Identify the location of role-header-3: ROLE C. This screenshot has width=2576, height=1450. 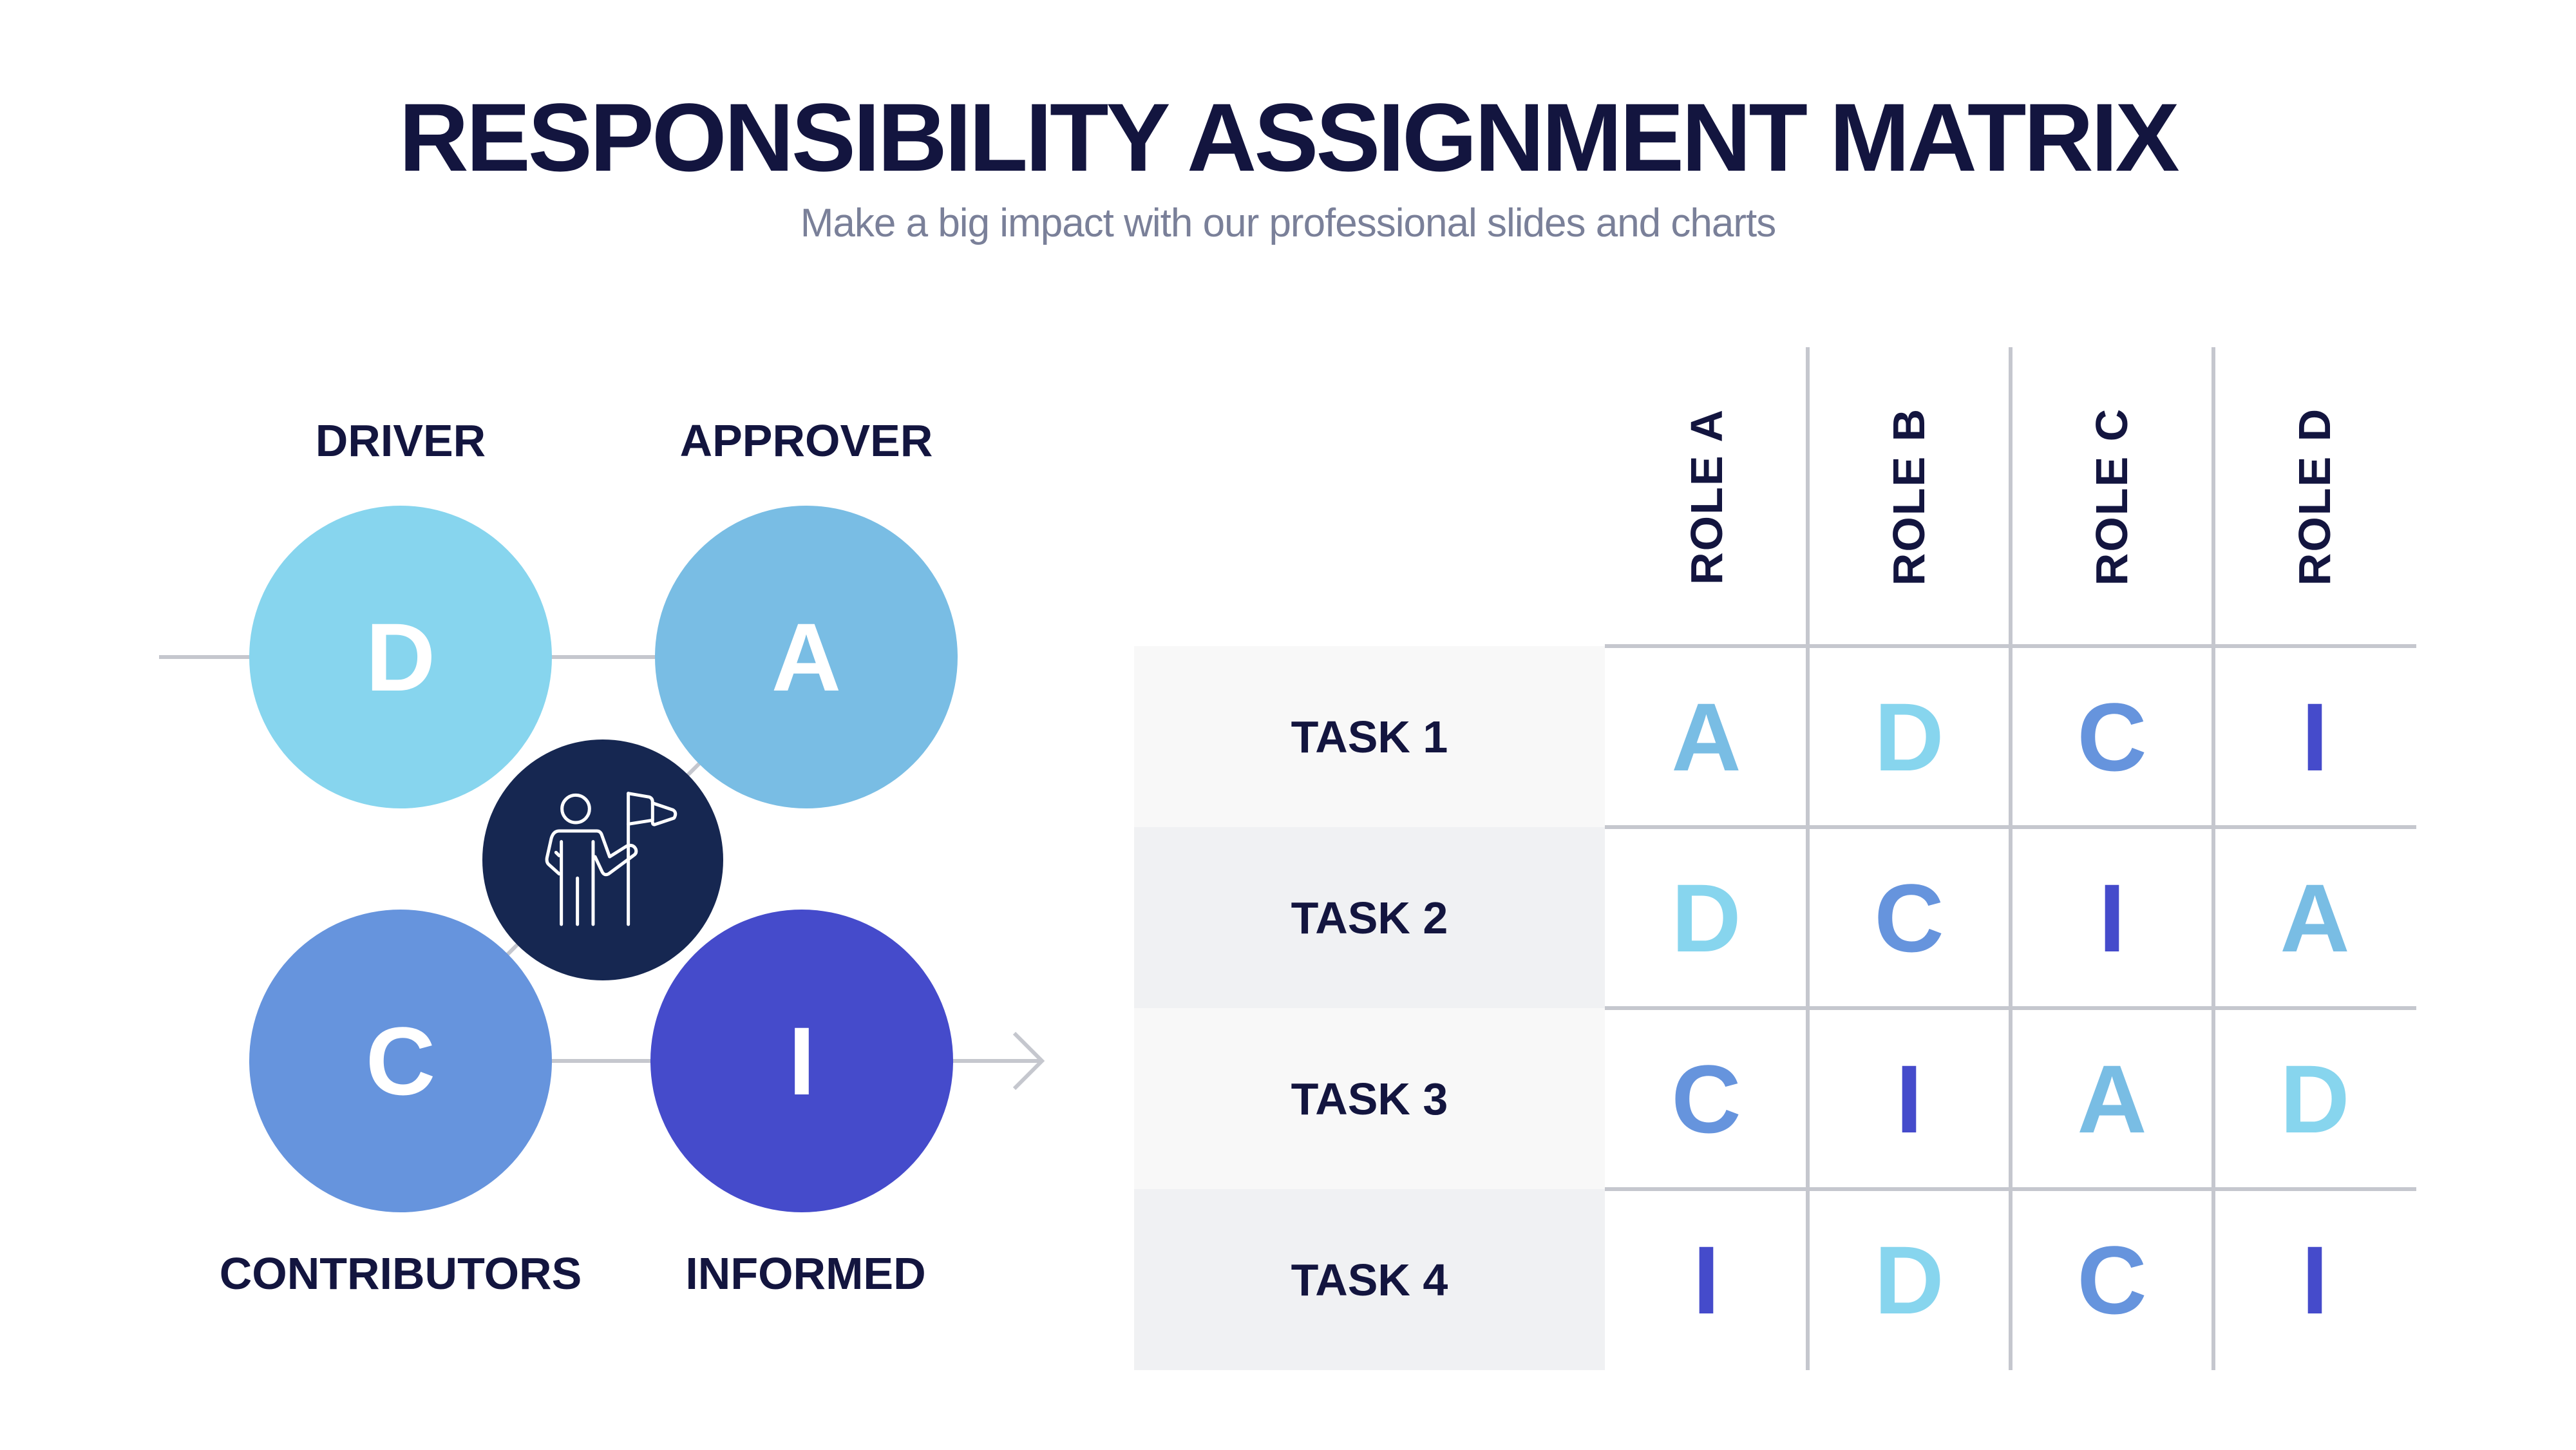
(2112, 496).